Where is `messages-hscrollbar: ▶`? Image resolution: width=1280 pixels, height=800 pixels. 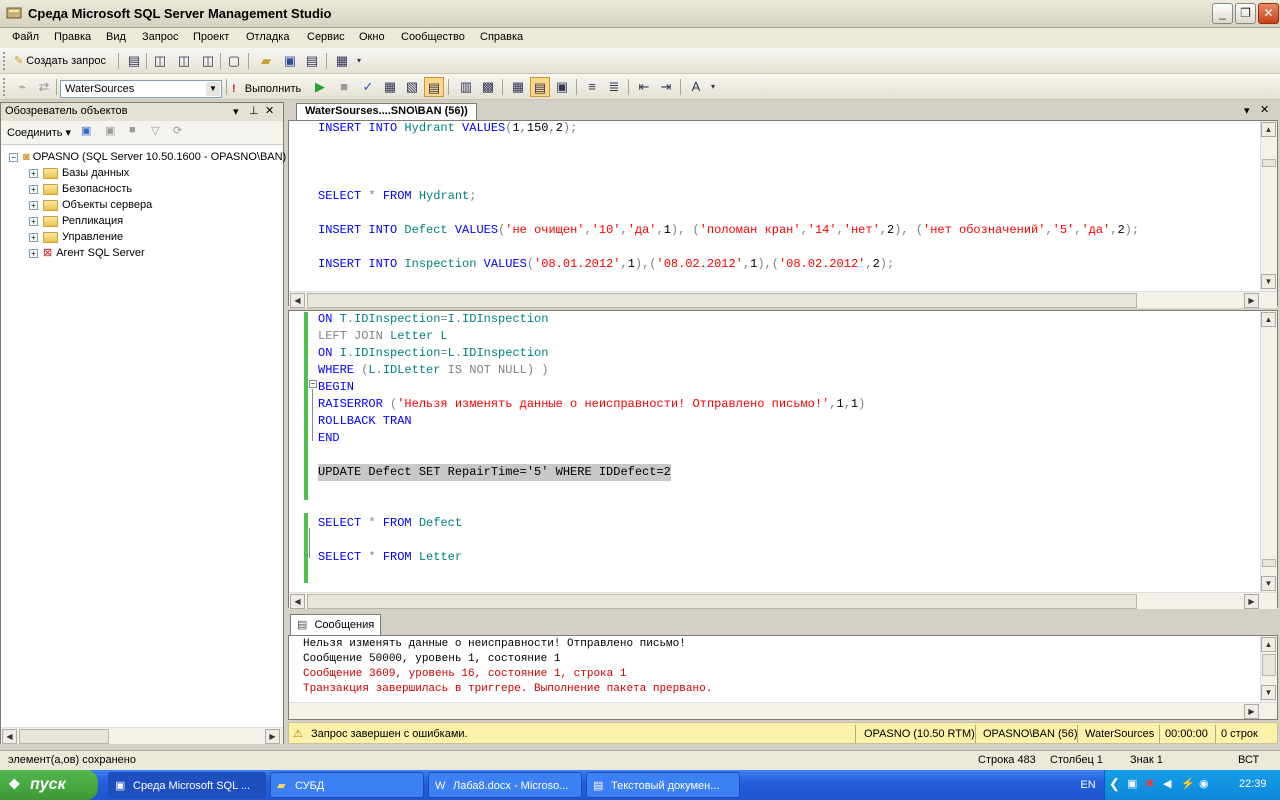 messages-hscrollbar: ▶ is located at coordinates (783, 710).